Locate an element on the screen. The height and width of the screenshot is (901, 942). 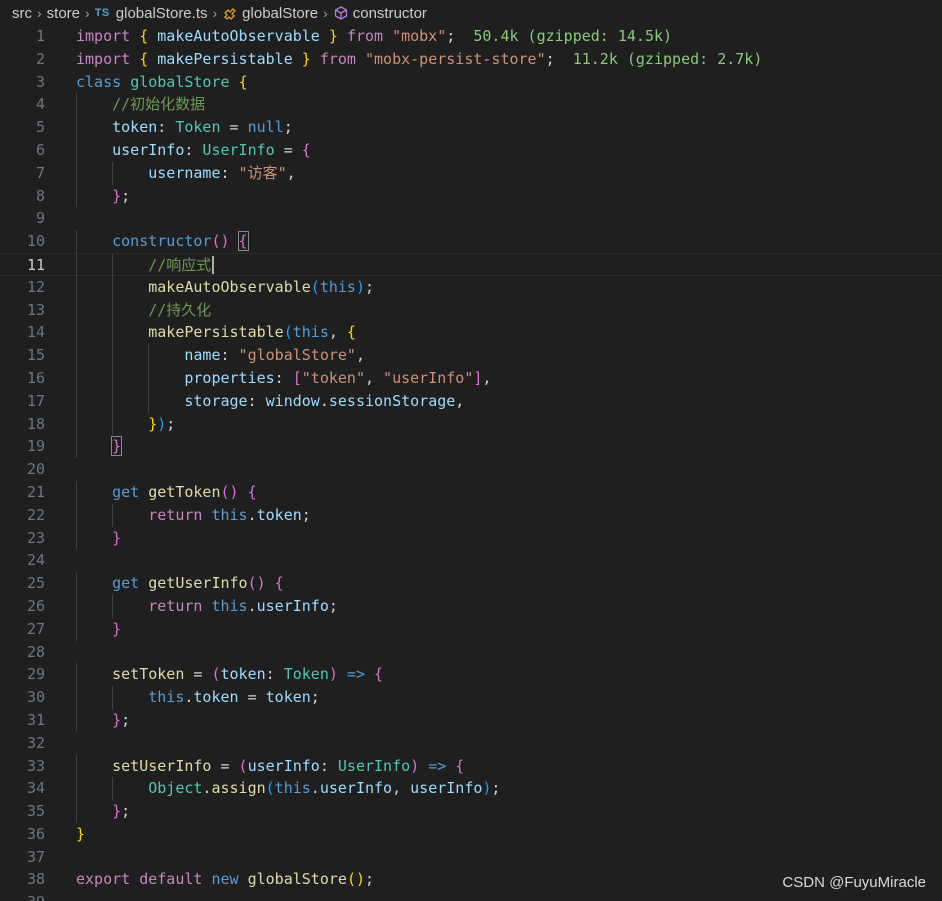
breadcrumb-item-file: TS globalStore.ts is located at coordinates (151, 13).